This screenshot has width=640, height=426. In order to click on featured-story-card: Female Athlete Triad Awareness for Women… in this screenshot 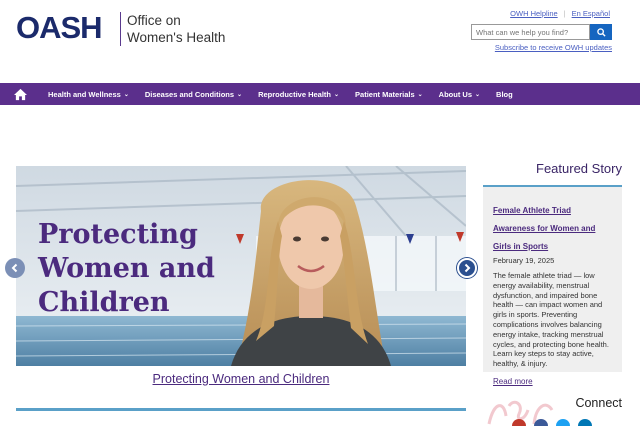, I will do `click(552, 285)`.